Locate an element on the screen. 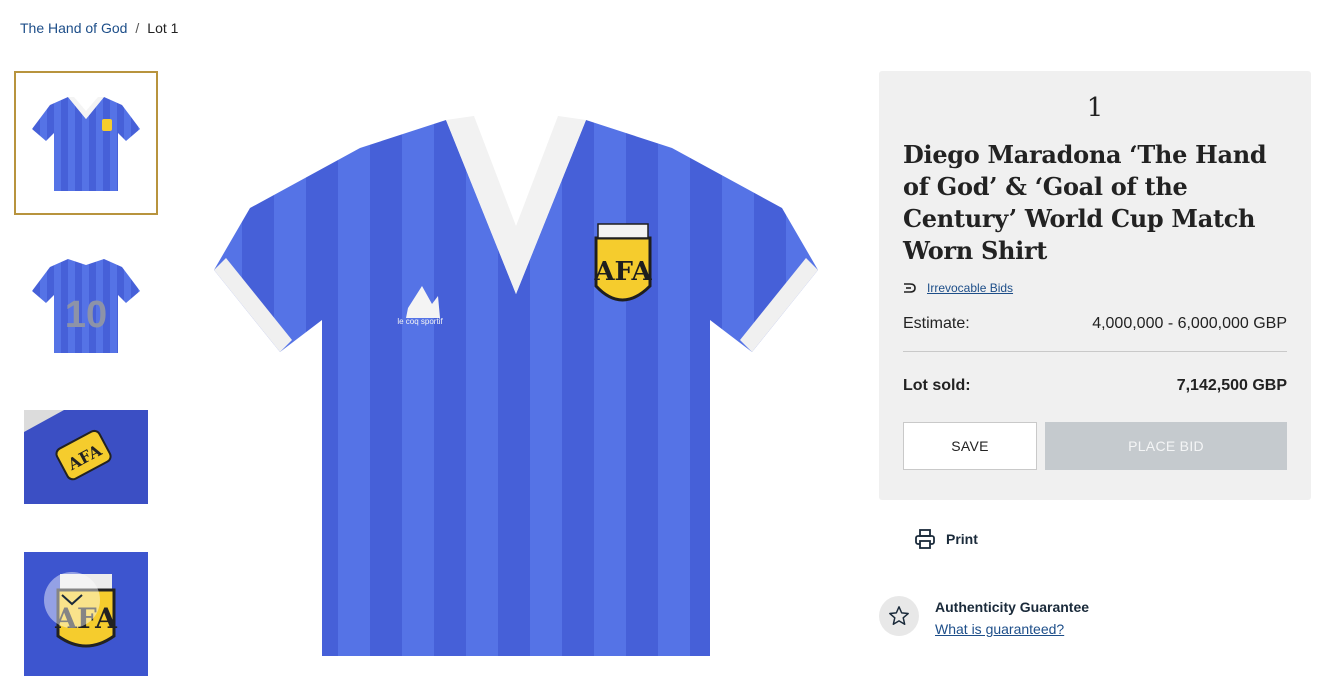  breadcrumb-link-auction: The Hand of God is located at coordinates (73, 28).